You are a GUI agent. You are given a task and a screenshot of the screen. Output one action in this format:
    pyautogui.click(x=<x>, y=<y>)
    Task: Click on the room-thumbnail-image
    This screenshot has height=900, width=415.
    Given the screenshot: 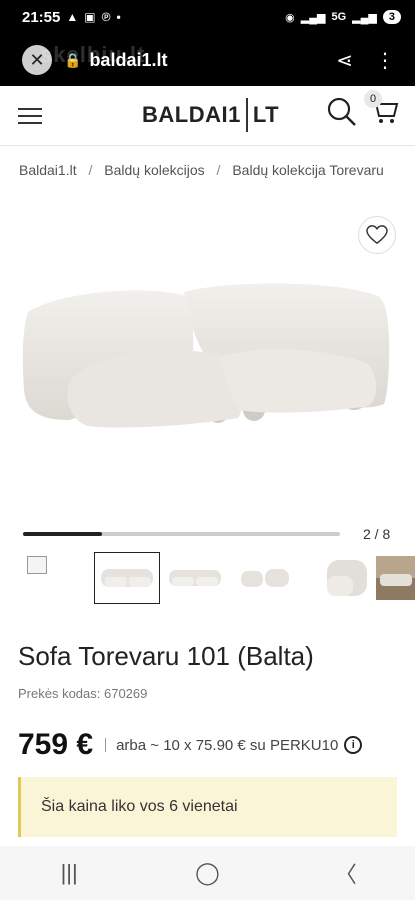 What is the action you would take?
    pyautogui.click(x=395, y=578)
    